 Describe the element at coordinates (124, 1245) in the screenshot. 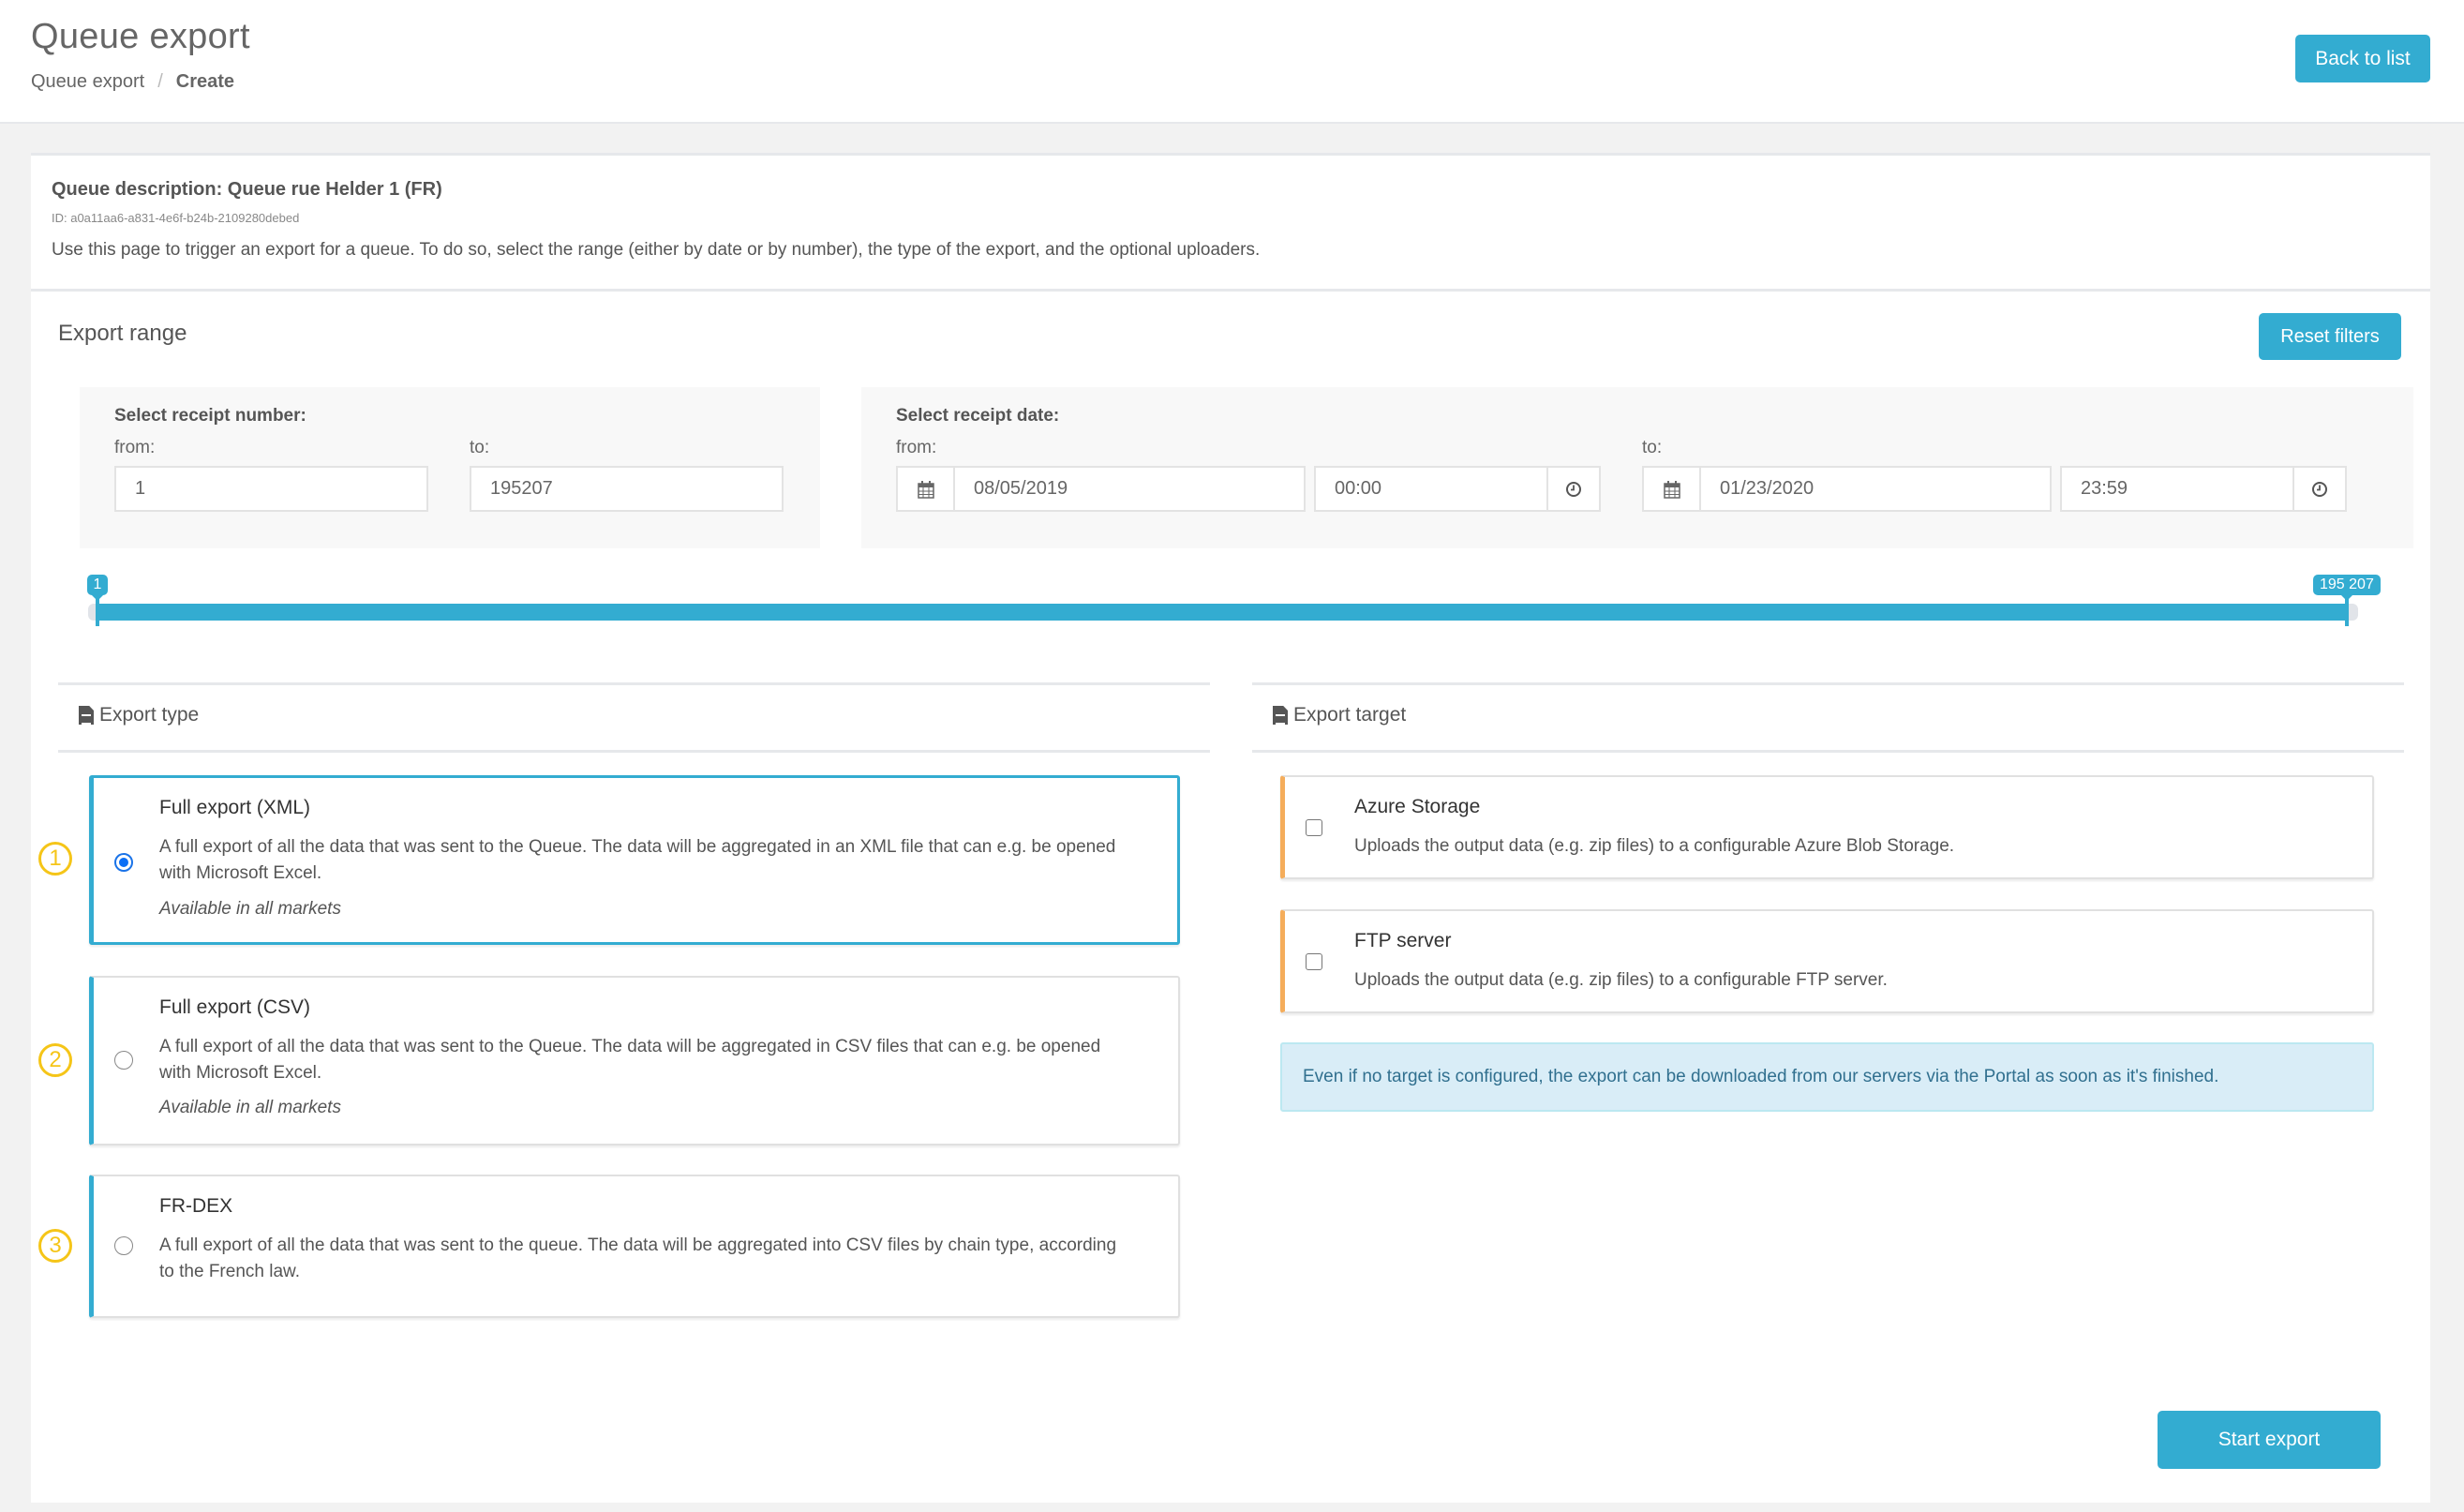

I see `fr-dex-radio` at that location.